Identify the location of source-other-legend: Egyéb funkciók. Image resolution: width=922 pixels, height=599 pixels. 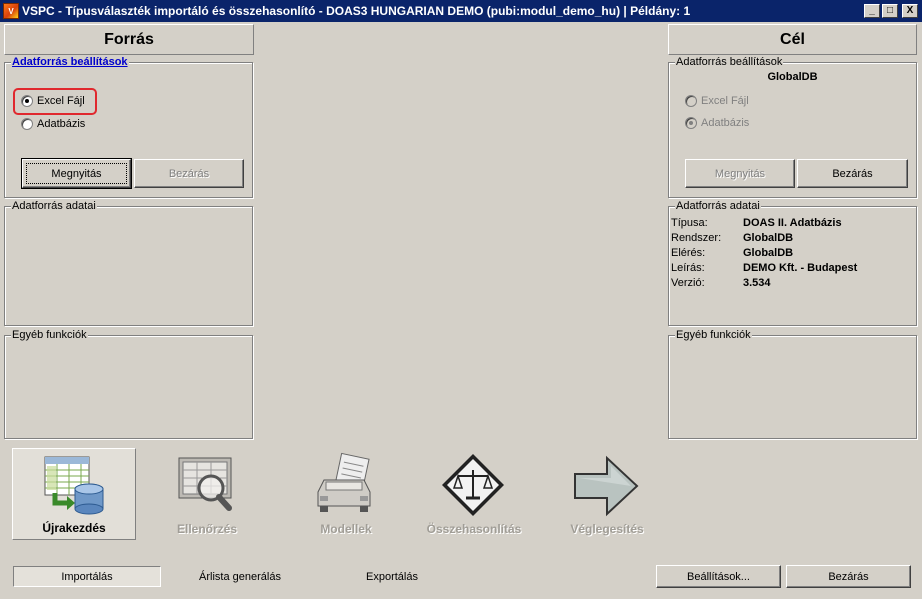
(49, 335).